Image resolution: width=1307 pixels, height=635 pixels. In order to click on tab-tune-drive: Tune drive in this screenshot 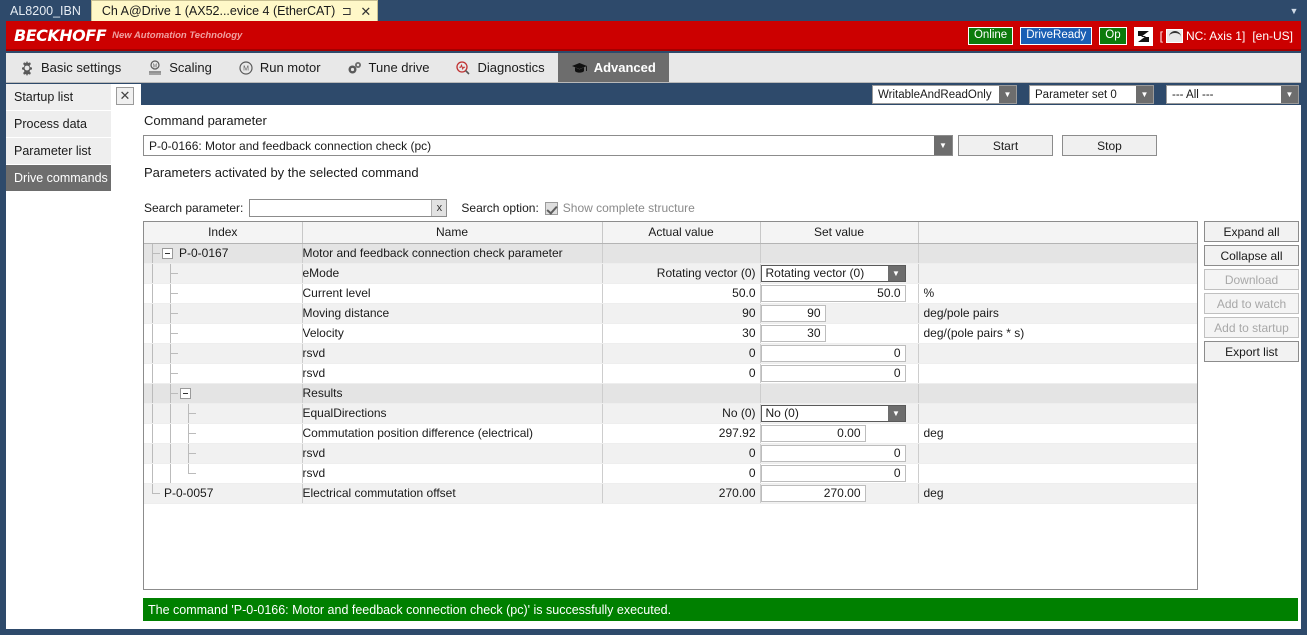, I will do `click(388, 67)`.